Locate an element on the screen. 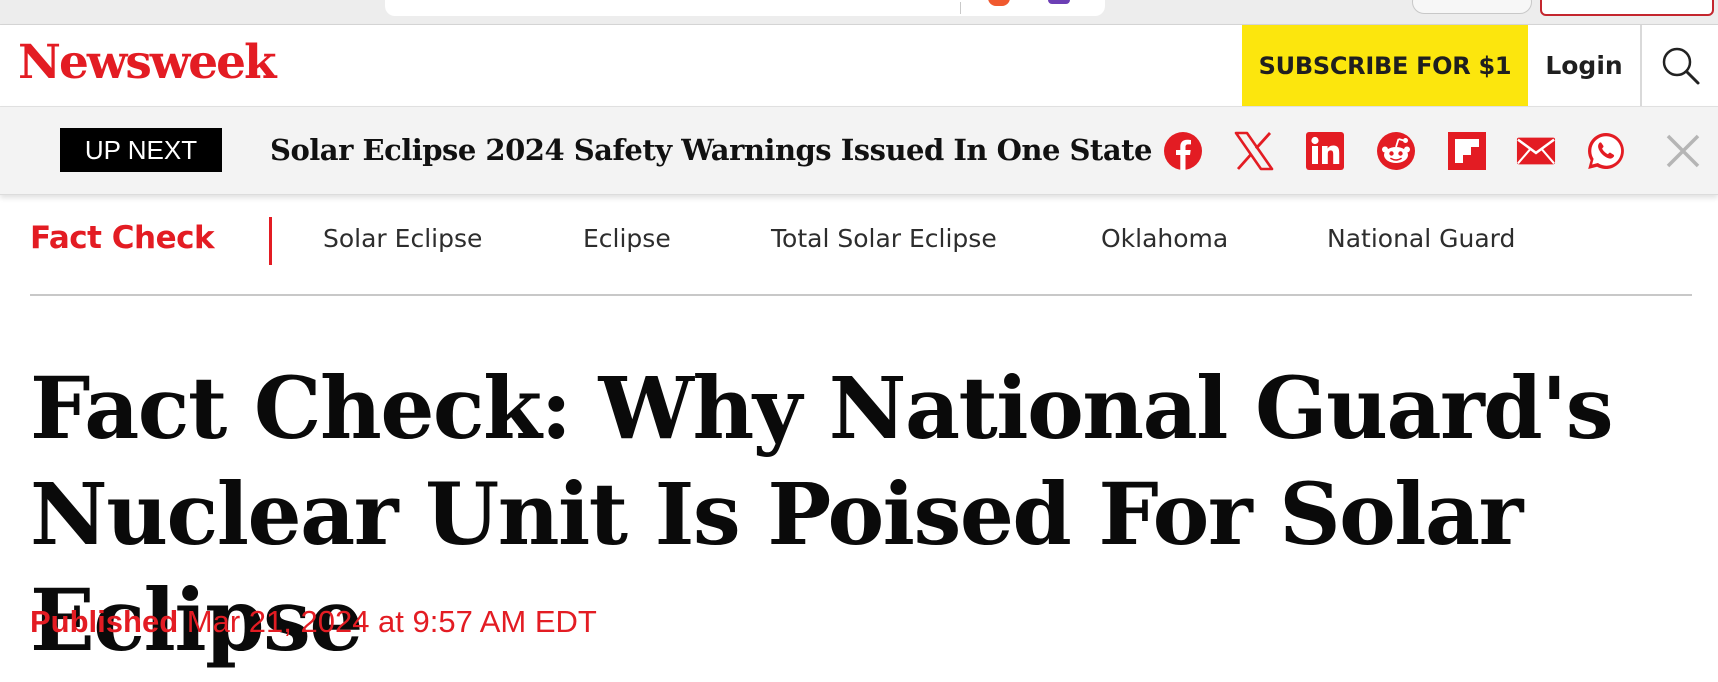 The width and height of the screenshot is (1718, 682). reddit-share-button is located at coordinates (1396, 151).